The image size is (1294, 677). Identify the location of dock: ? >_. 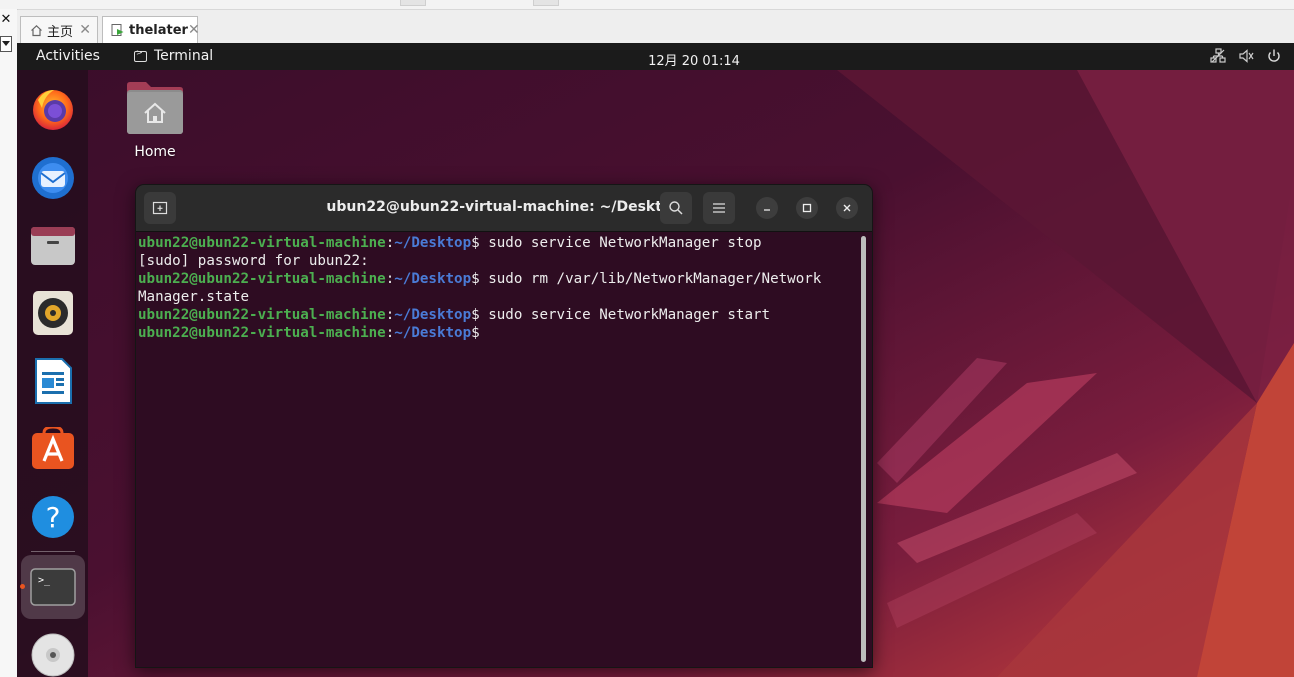
(52, 373).